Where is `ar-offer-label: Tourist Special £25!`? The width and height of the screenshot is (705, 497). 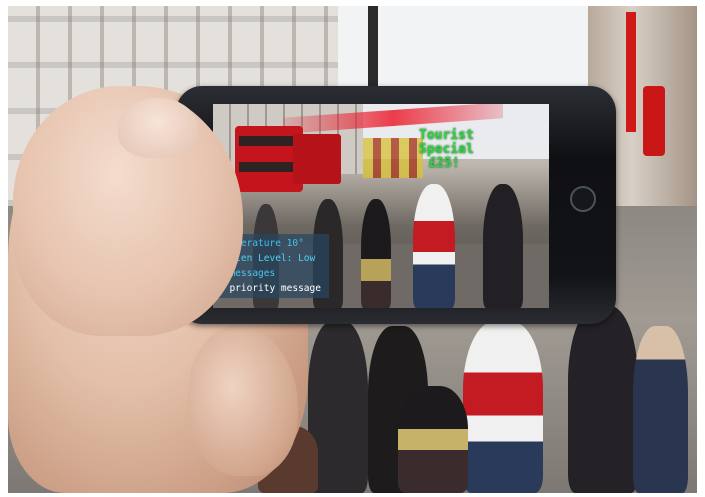
ar-offer-label: Tourist Special £25! is located at coordinates (446, 149).